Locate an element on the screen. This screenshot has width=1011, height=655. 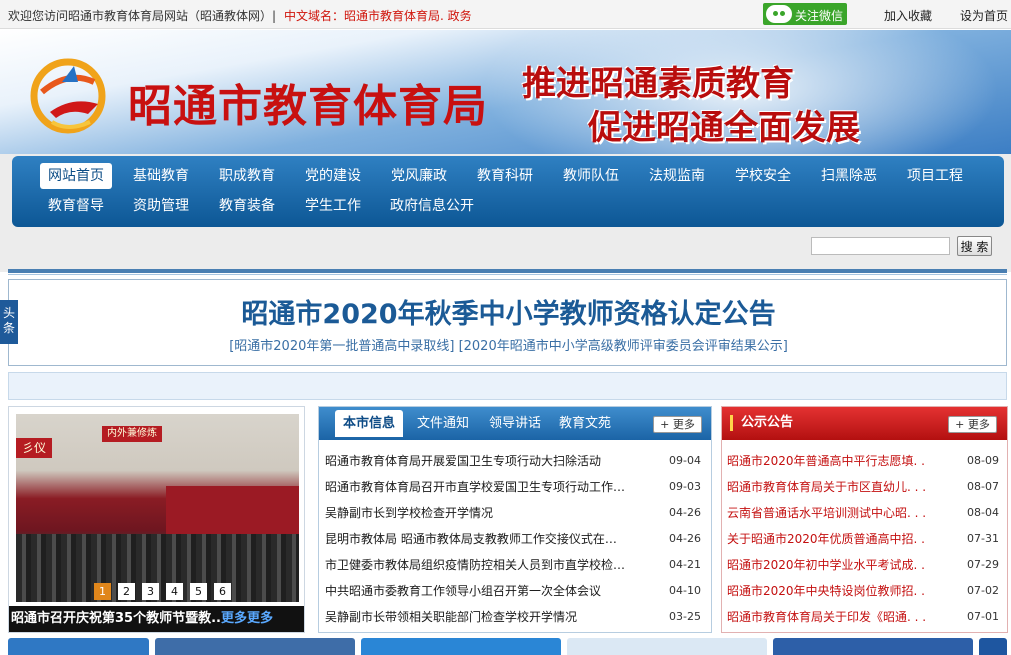
news-date: 09-04 is located at coordinates (685, 460).